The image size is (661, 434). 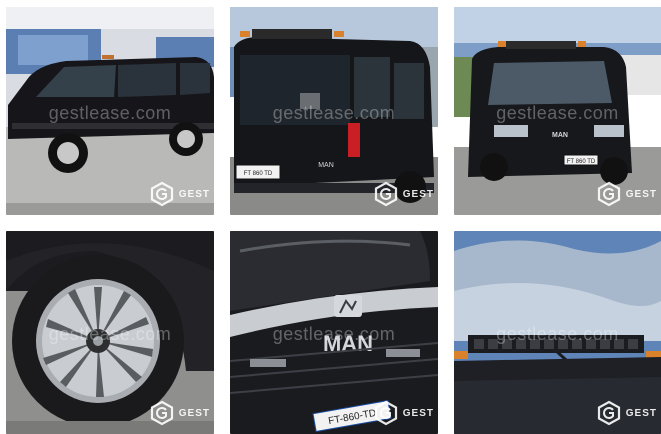 I want to click on rear-plate-text: FT 860 TD, so click(x=258, y=174).